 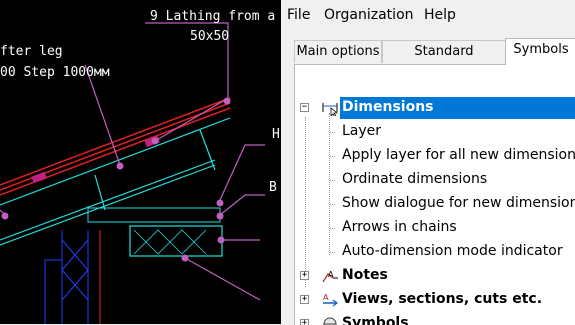 What do you see at coordinates (399, 227) in the screenshot?
I see `tree-label-arrows-in-chains: Arrows in chains` at bounding box center [399, 227].